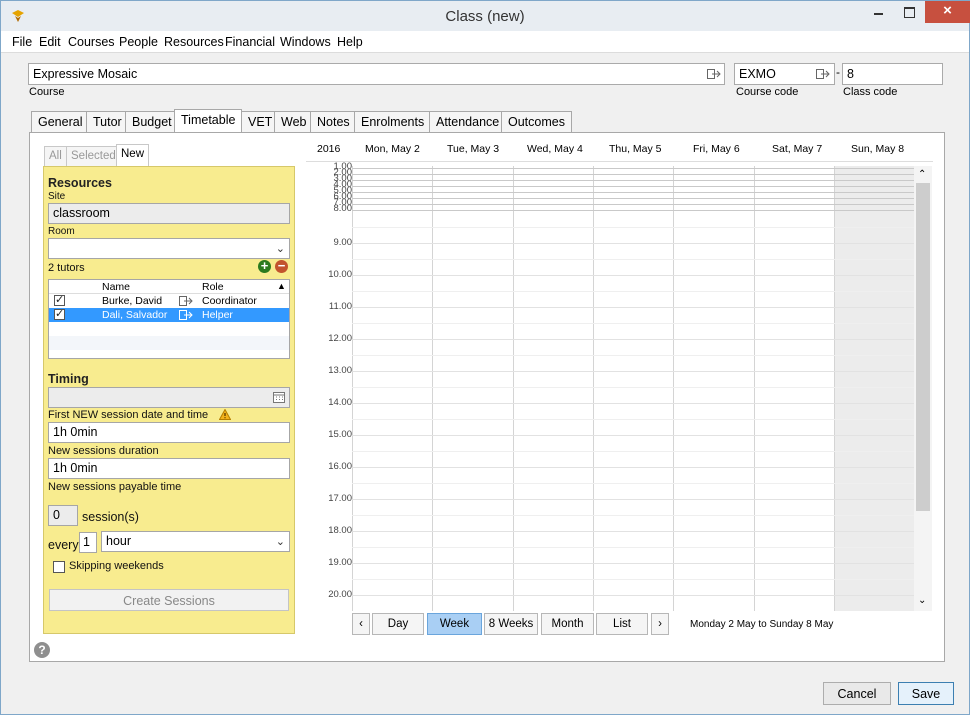 This screenshot has width=970, height=715. I want to click on menu-people: People, so click(138, 42).